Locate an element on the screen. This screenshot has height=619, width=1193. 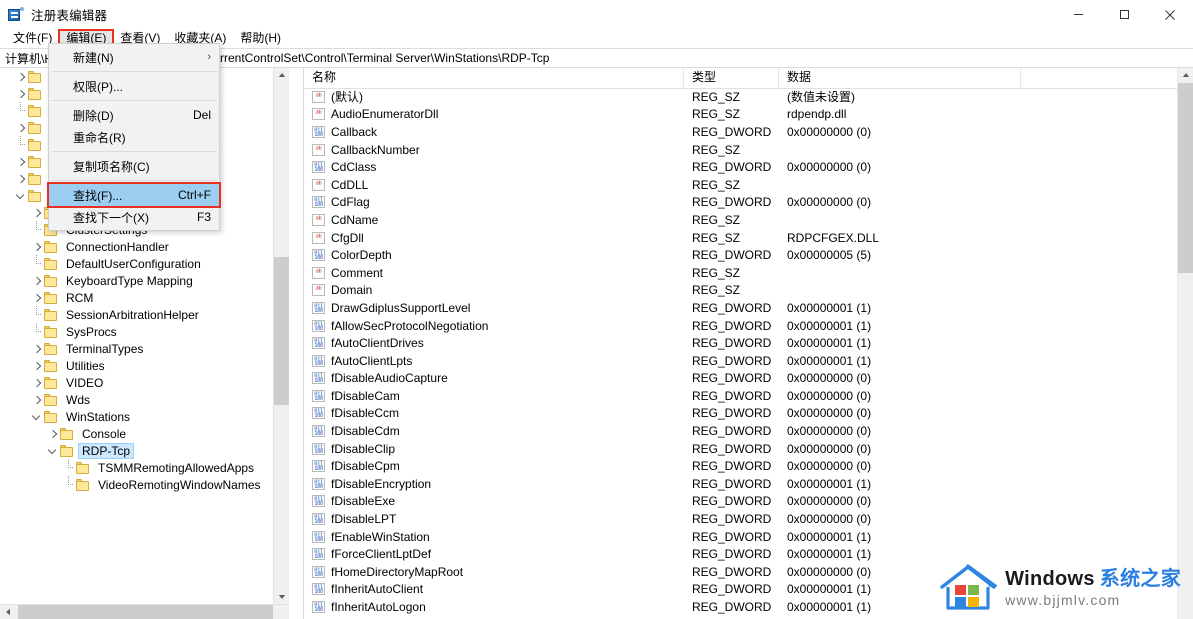
tree-vertical-scrollbar is located at coordinates (281, 336).